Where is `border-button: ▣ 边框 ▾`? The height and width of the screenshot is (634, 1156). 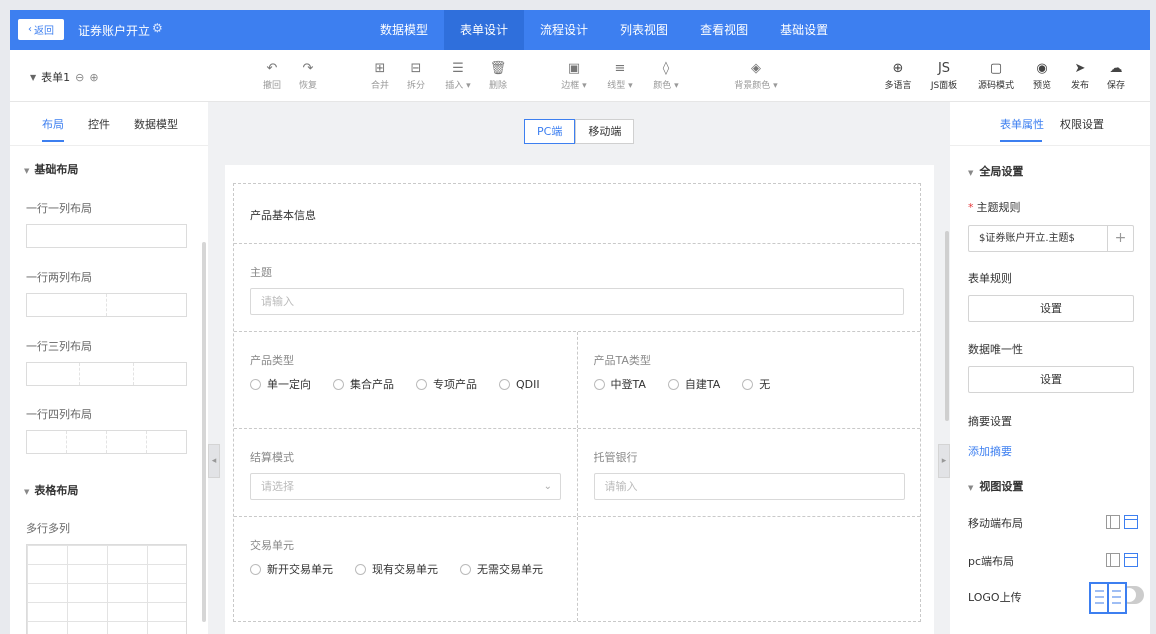 border-button: ▣ 边框 ▾ is located at coordinates (574, 77).